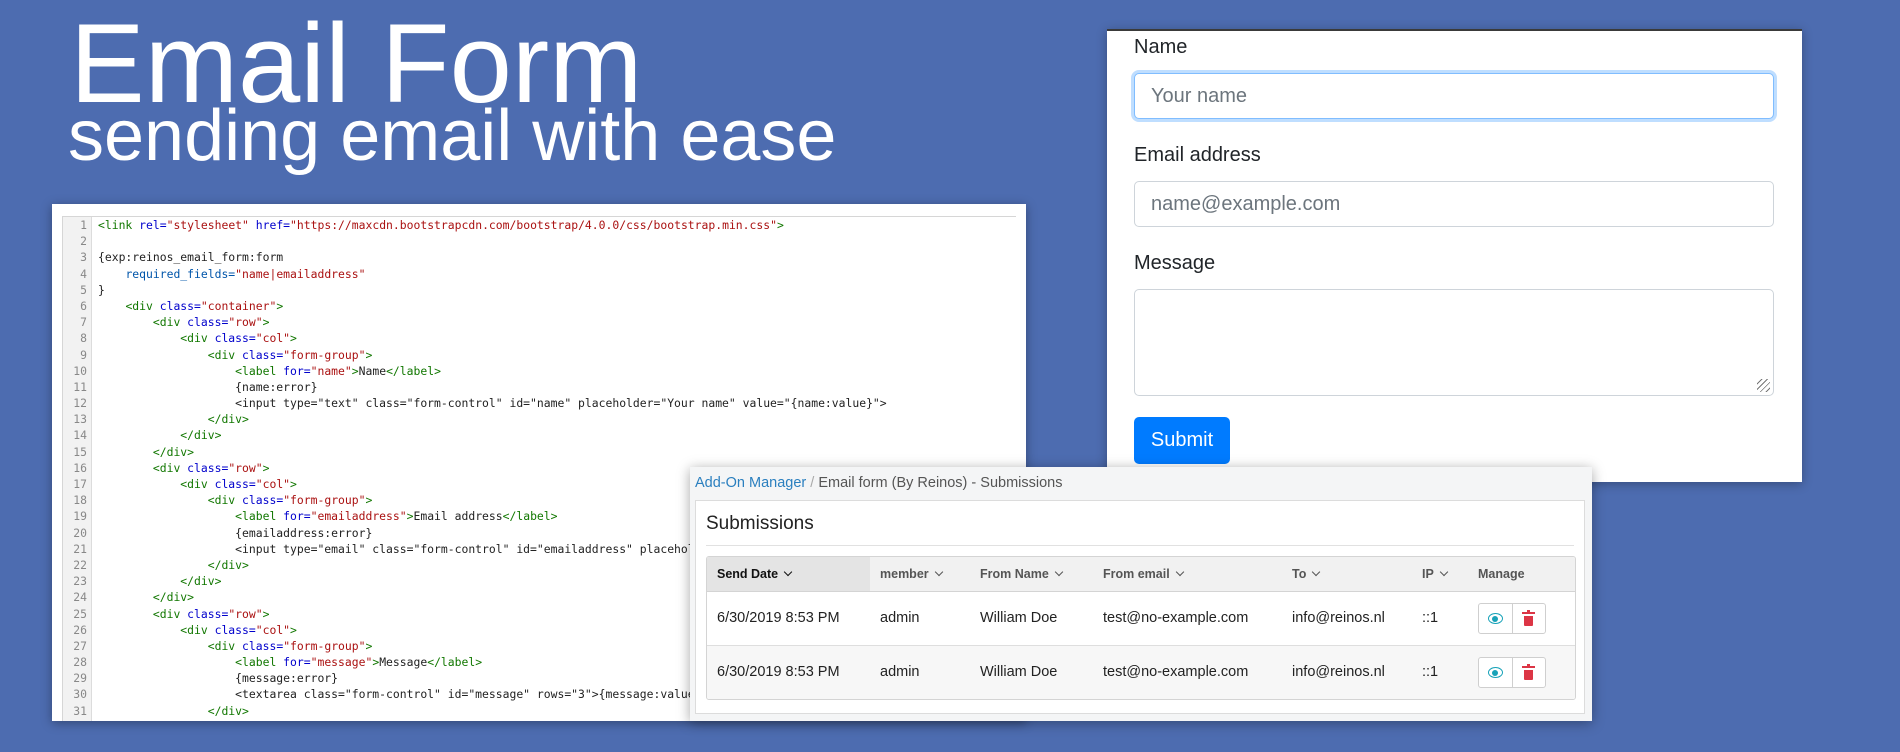 Image resolution: width=1900 pixels, height=752 pixels. I want to click on column-header-from-name: From Name, so click(1022, 574).